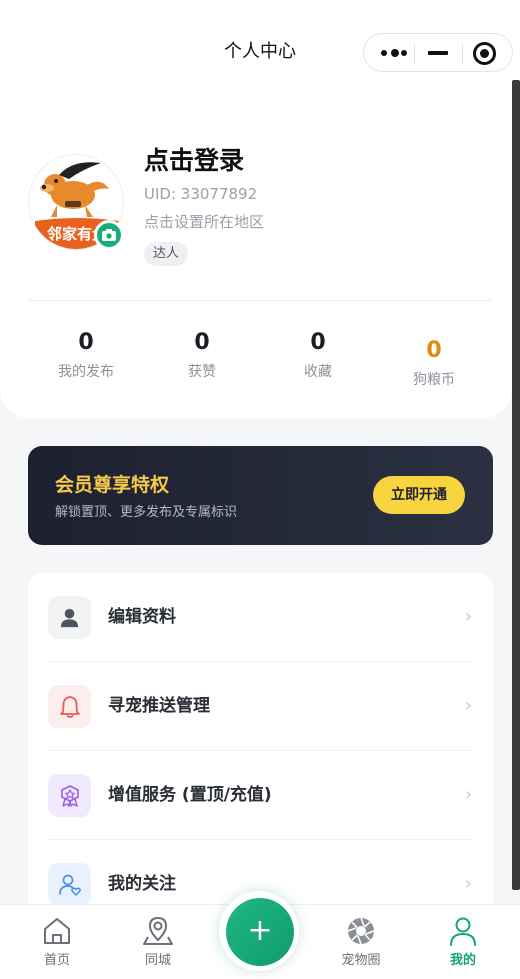 This screenshot has width=520, height=979. Describe the element at coordinates (484, 53) in the screenshot. I see `close-icon` at that location.